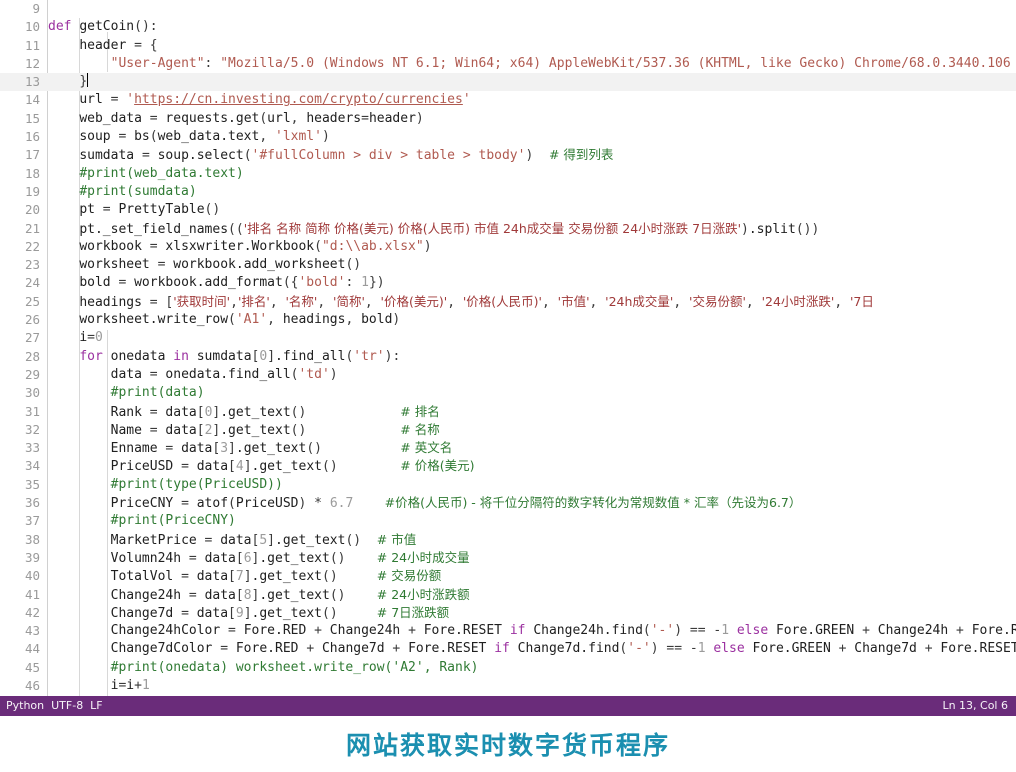 The width and height of the screenshot is (1016, 772). I want to click on code-line: 30 #print(data), so click(508, 393).